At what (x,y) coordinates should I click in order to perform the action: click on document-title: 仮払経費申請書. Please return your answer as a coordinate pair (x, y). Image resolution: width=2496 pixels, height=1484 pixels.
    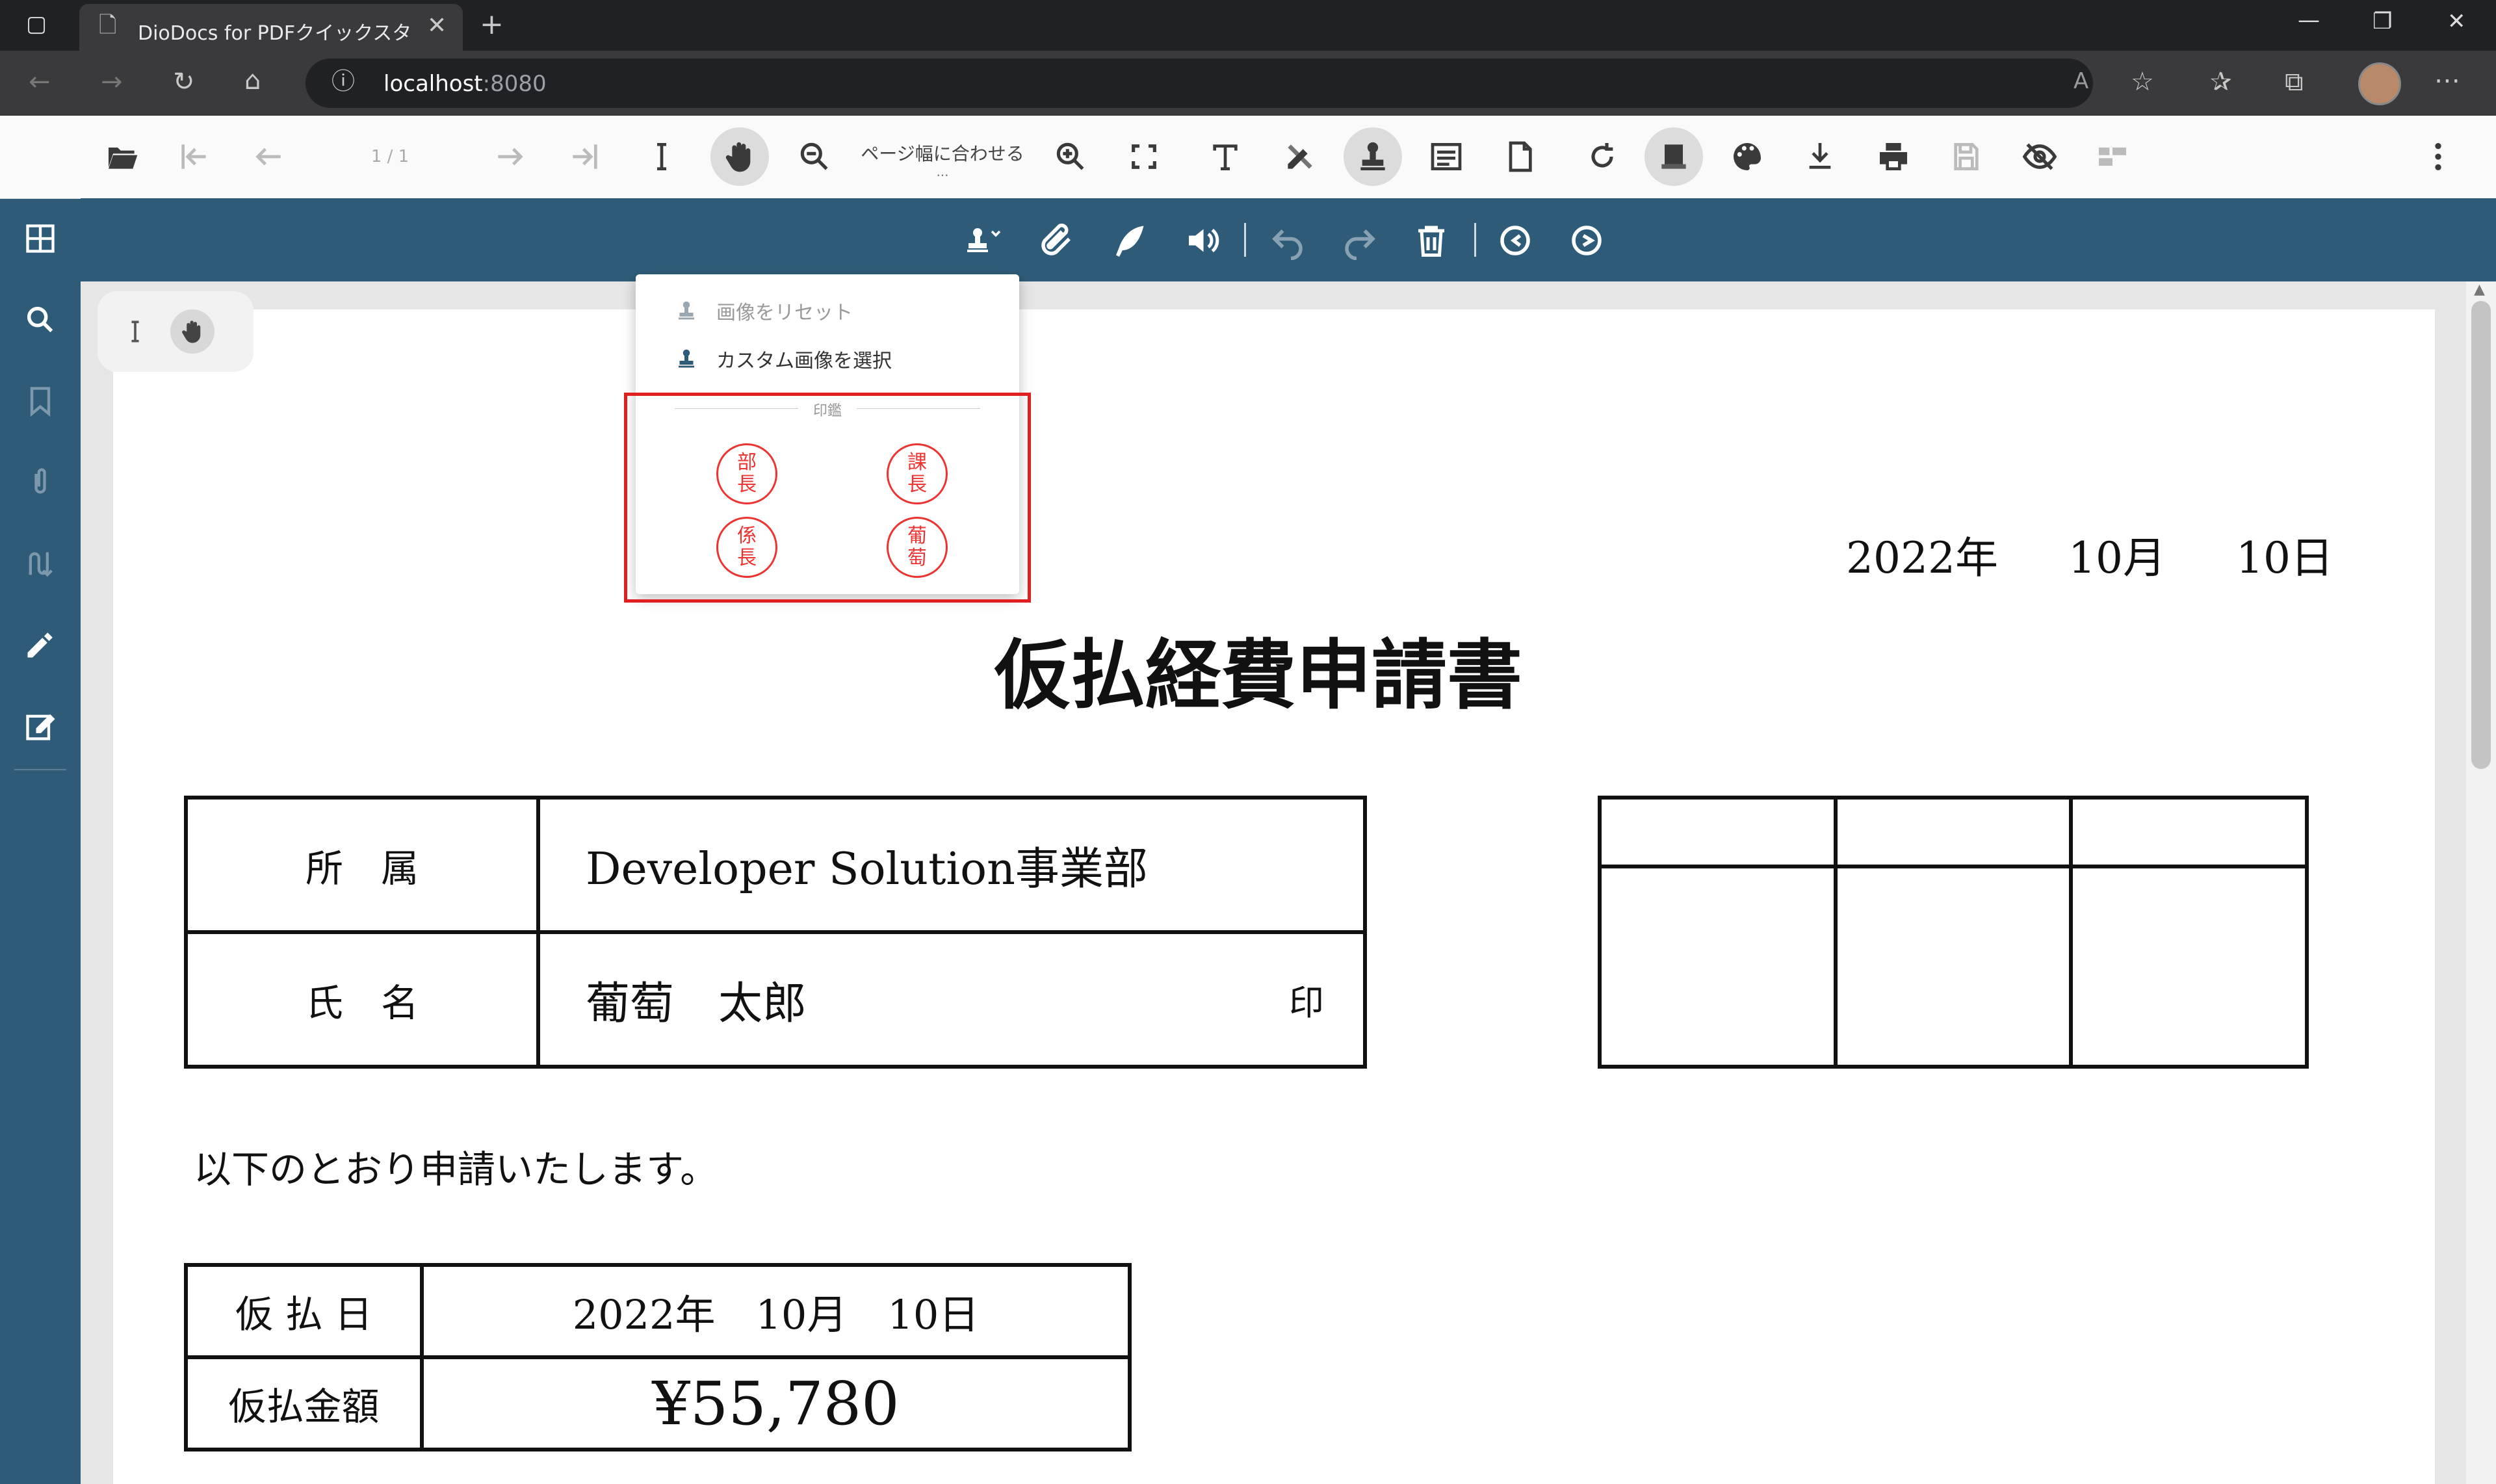
    Looking at the image, I should click on (1258, 675).